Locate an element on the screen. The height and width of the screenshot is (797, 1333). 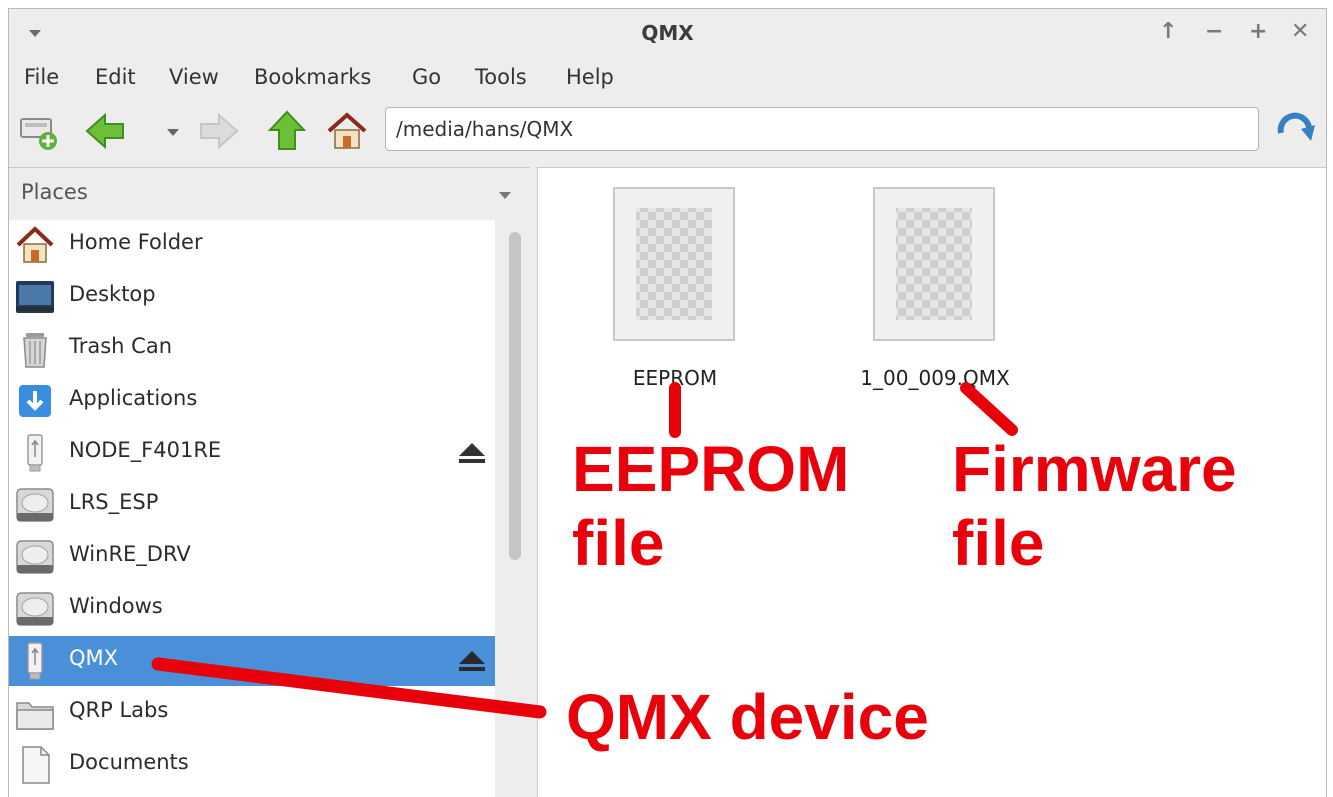
sidebar-item-documents: Documents is located at coordinates (252, 765).